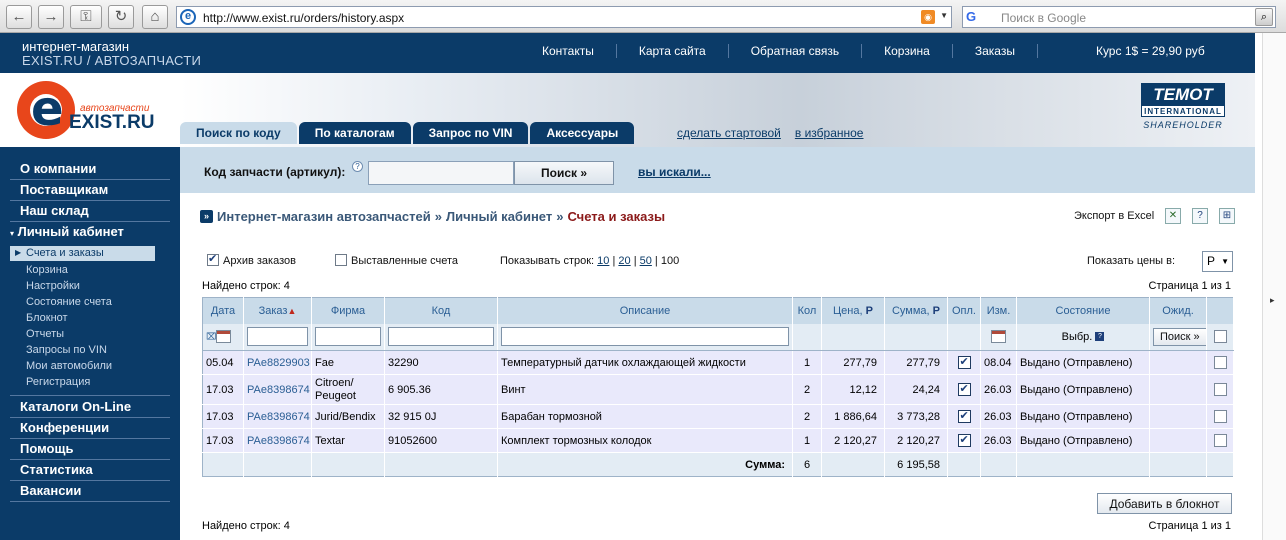 The image size is (1286, 540). Describe the element at coordinates (944, 15) in the screenshot. I see `address-dropdown-icon: ▼` at that location.